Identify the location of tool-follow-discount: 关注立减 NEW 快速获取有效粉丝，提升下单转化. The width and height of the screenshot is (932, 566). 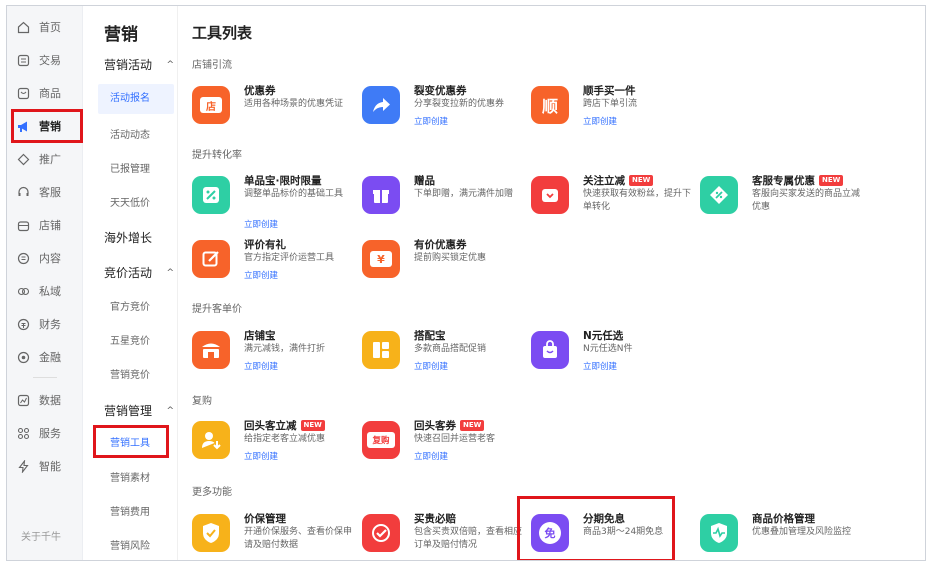
(613, 198).